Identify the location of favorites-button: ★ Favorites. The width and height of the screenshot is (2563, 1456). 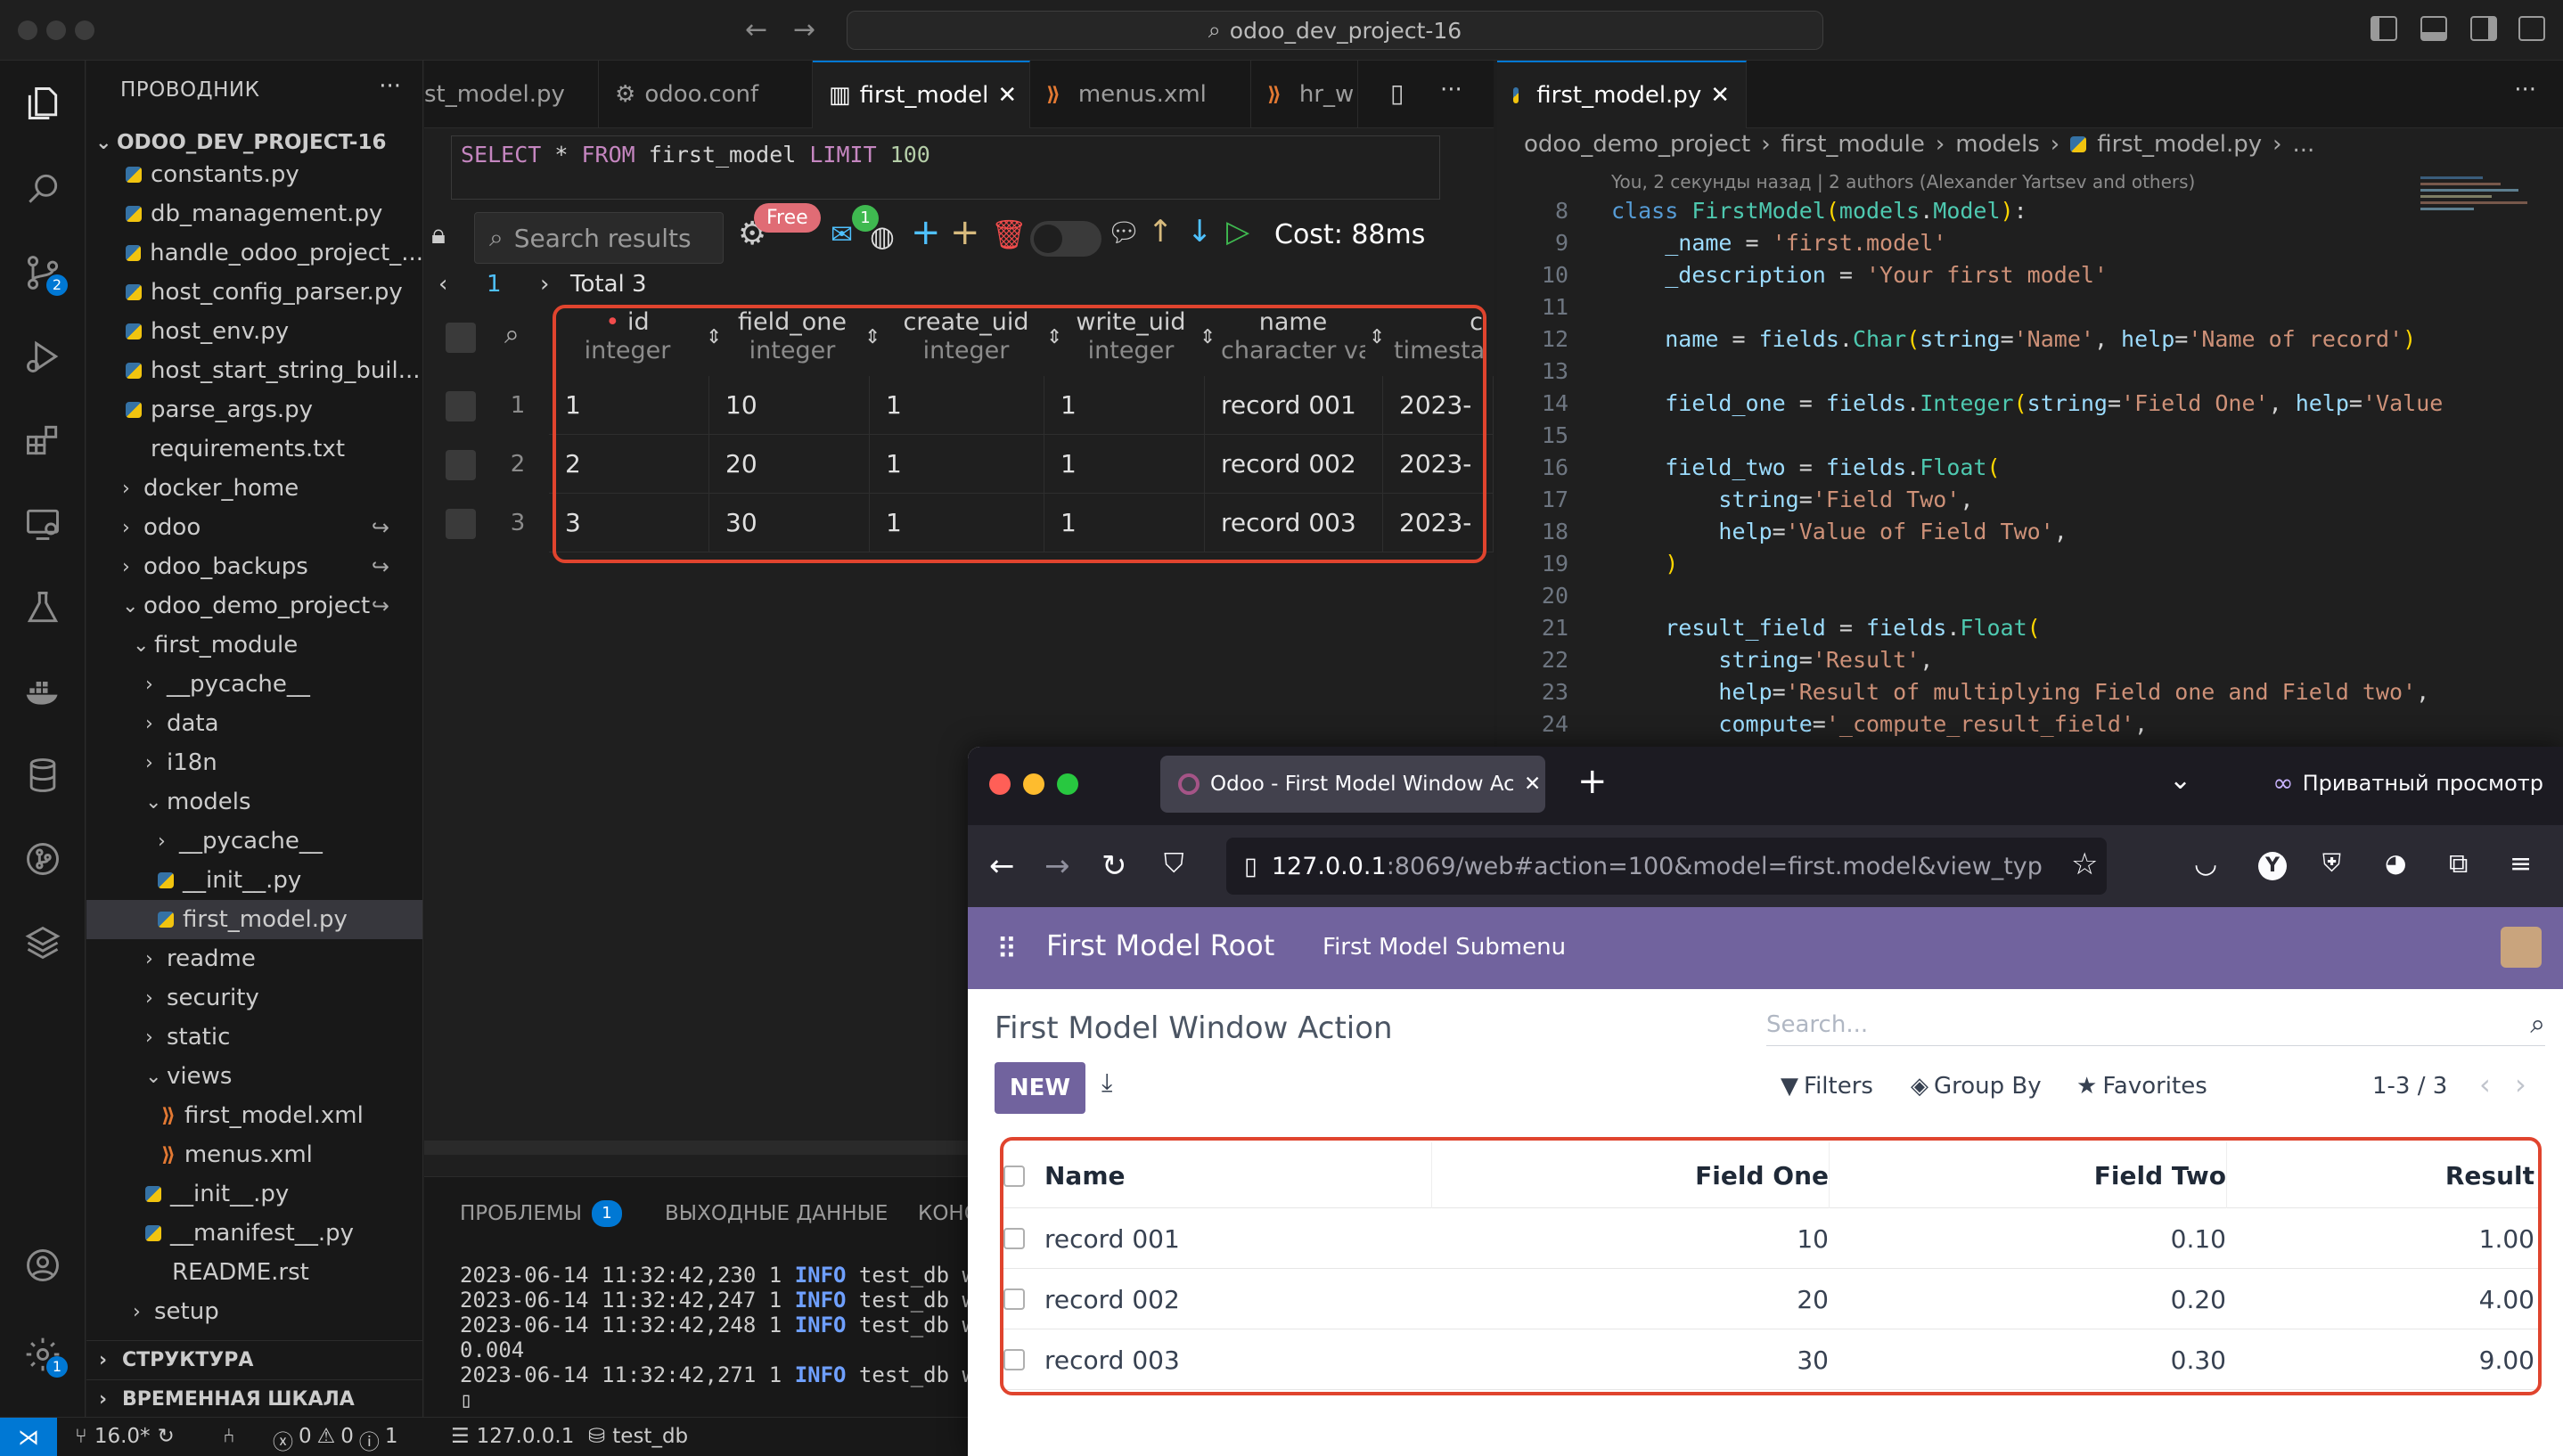
(2141, 1086).